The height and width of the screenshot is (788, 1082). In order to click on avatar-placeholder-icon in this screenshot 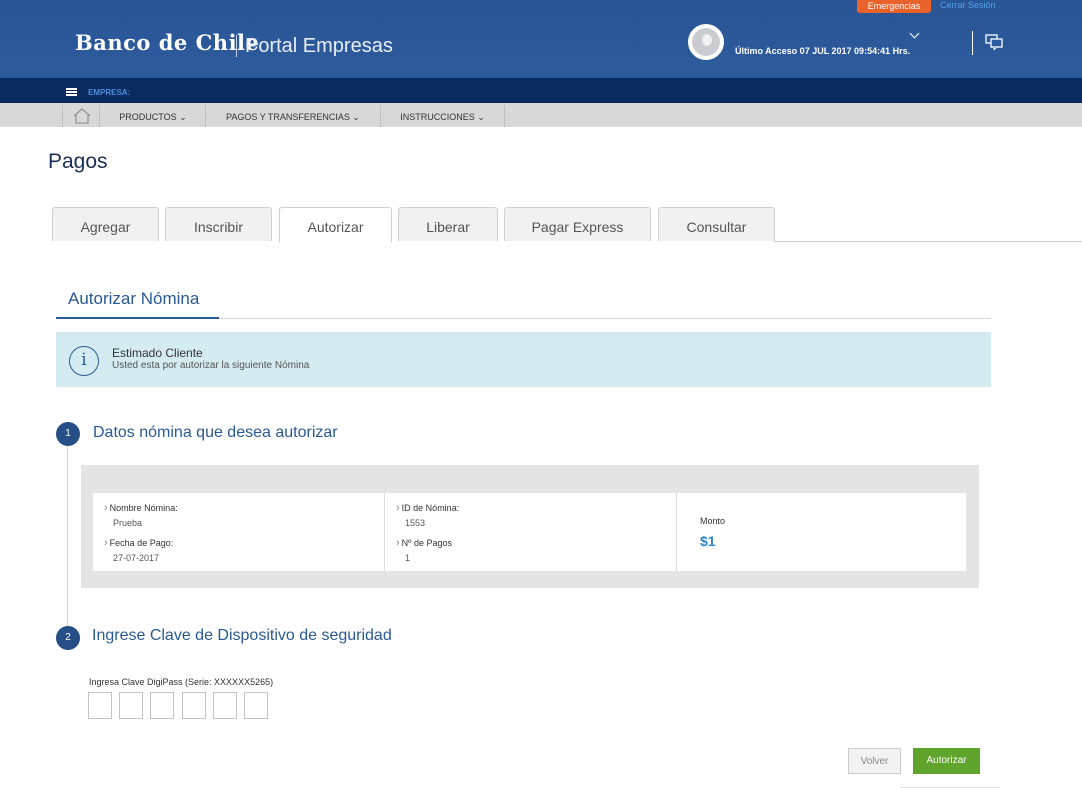, I will do `click(706, 42)`.